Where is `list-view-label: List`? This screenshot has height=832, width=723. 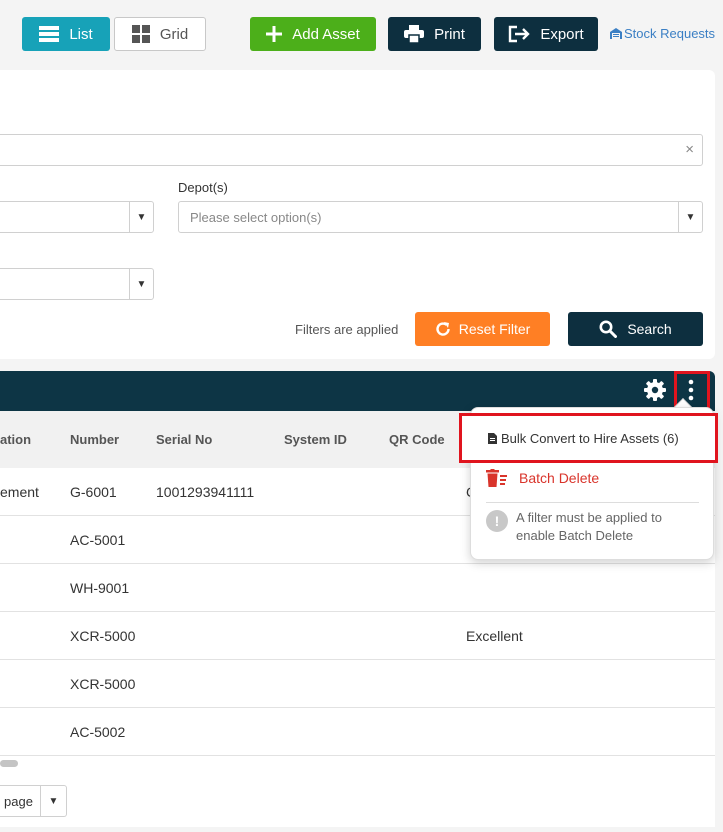 list-view-label: List is located at coordinates (81, 34).